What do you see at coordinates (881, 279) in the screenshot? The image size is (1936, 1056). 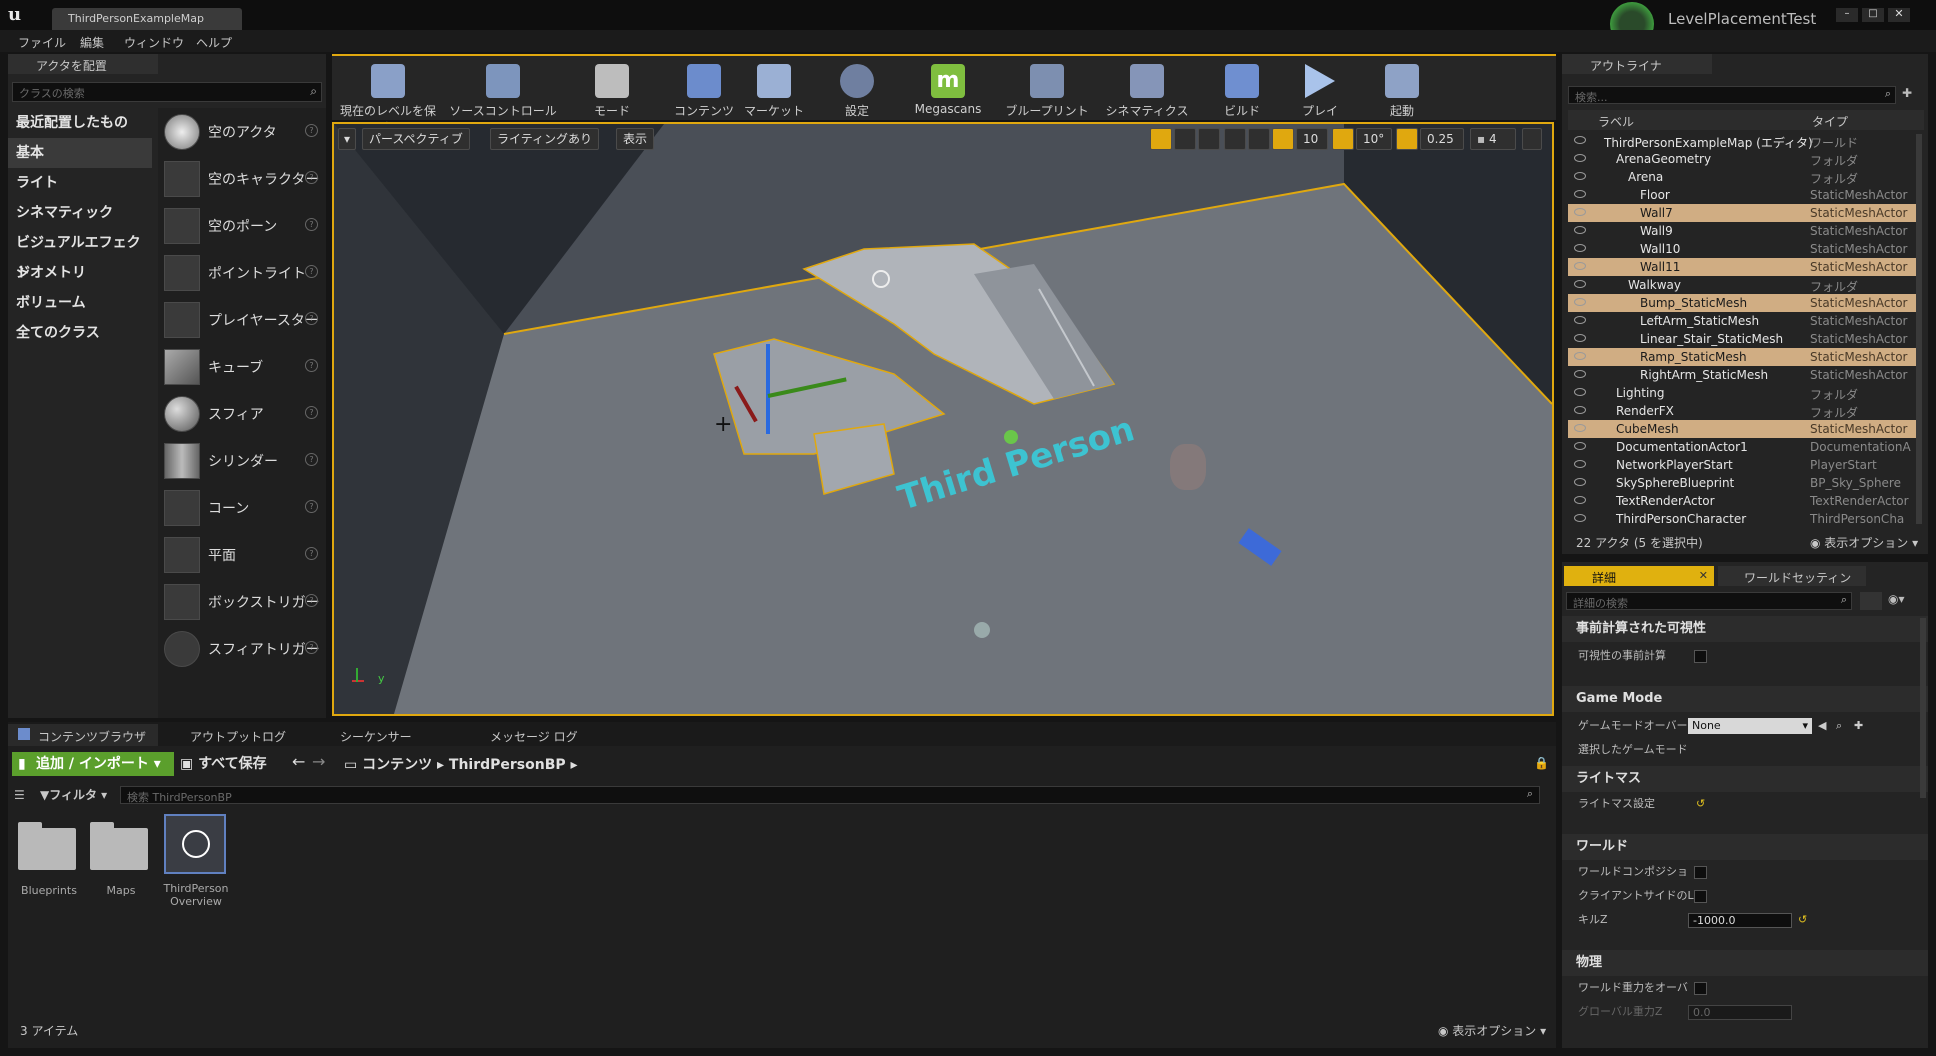 I see `sun-light-icon` at bounding box center [881, 279].